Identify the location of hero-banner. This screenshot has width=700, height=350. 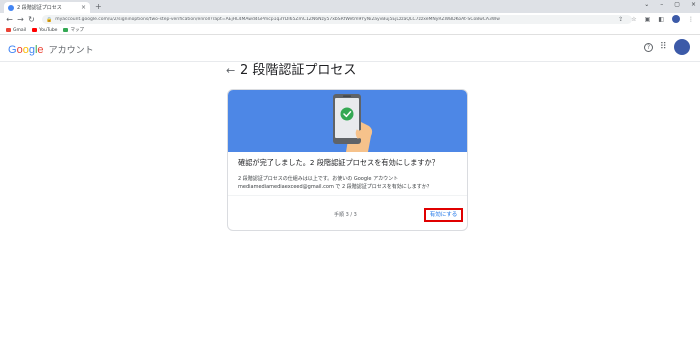
(347, 121).